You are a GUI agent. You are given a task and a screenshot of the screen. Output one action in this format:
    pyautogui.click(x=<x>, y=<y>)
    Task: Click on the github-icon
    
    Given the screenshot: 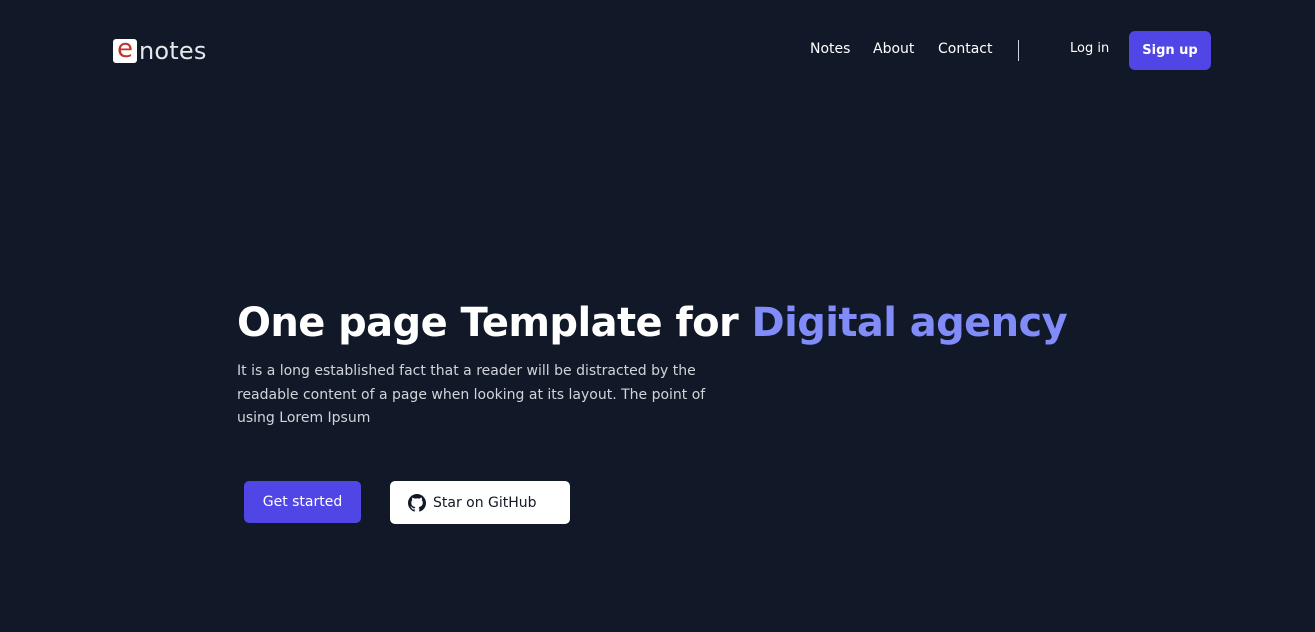 What is the action you would take?
    pyautogui.click(x=417, y=502)
    